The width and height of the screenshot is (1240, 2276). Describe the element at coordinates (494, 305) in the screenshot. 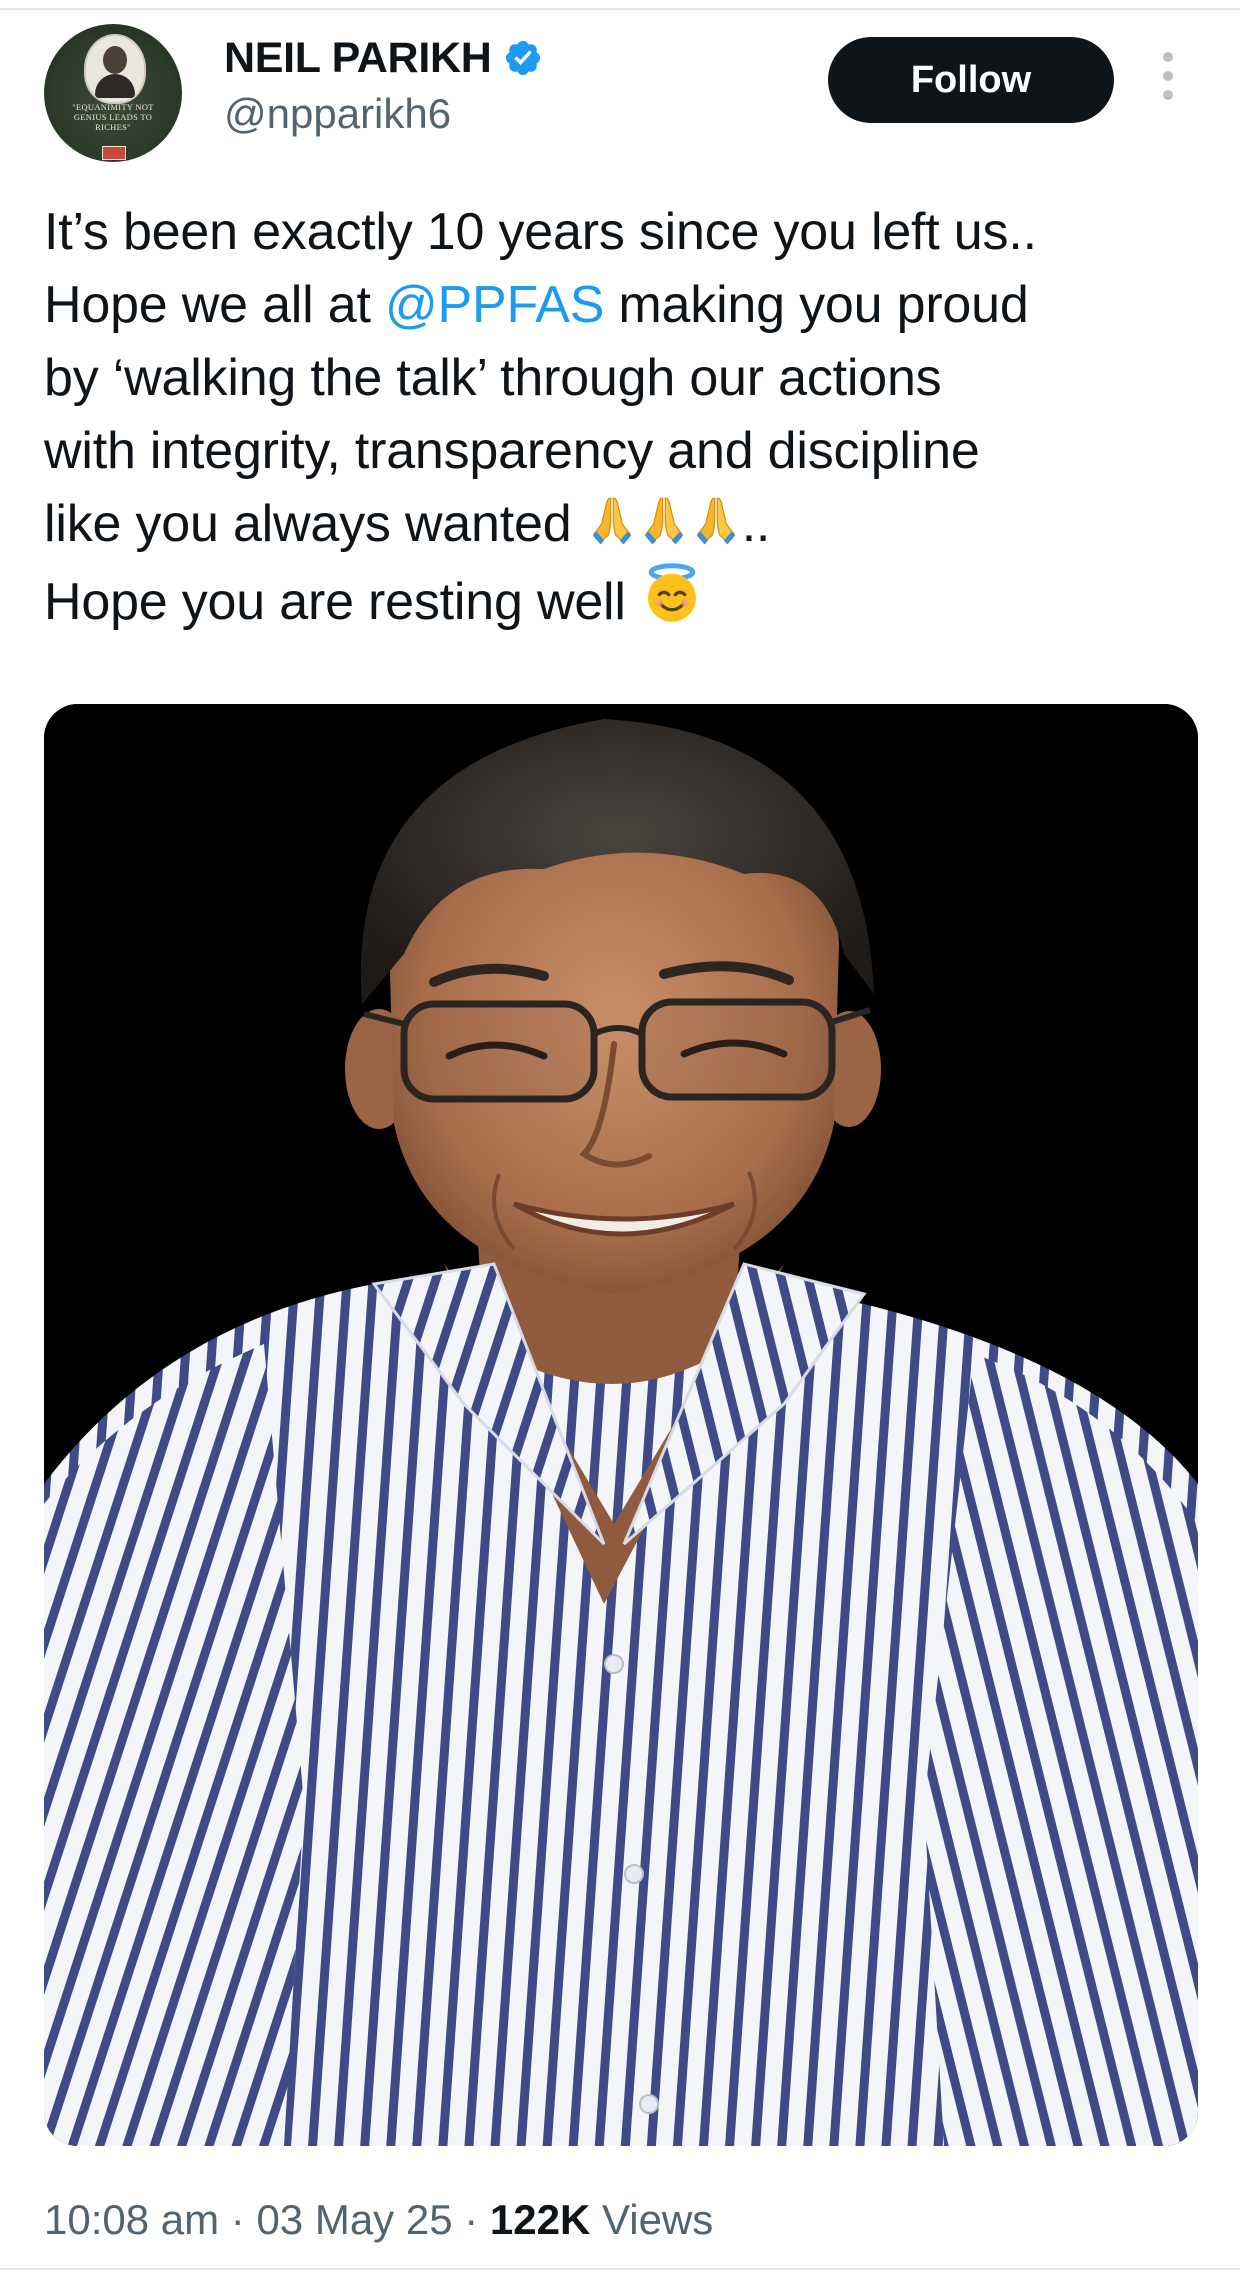

I see `mention-link: @PPFAS` at that location.